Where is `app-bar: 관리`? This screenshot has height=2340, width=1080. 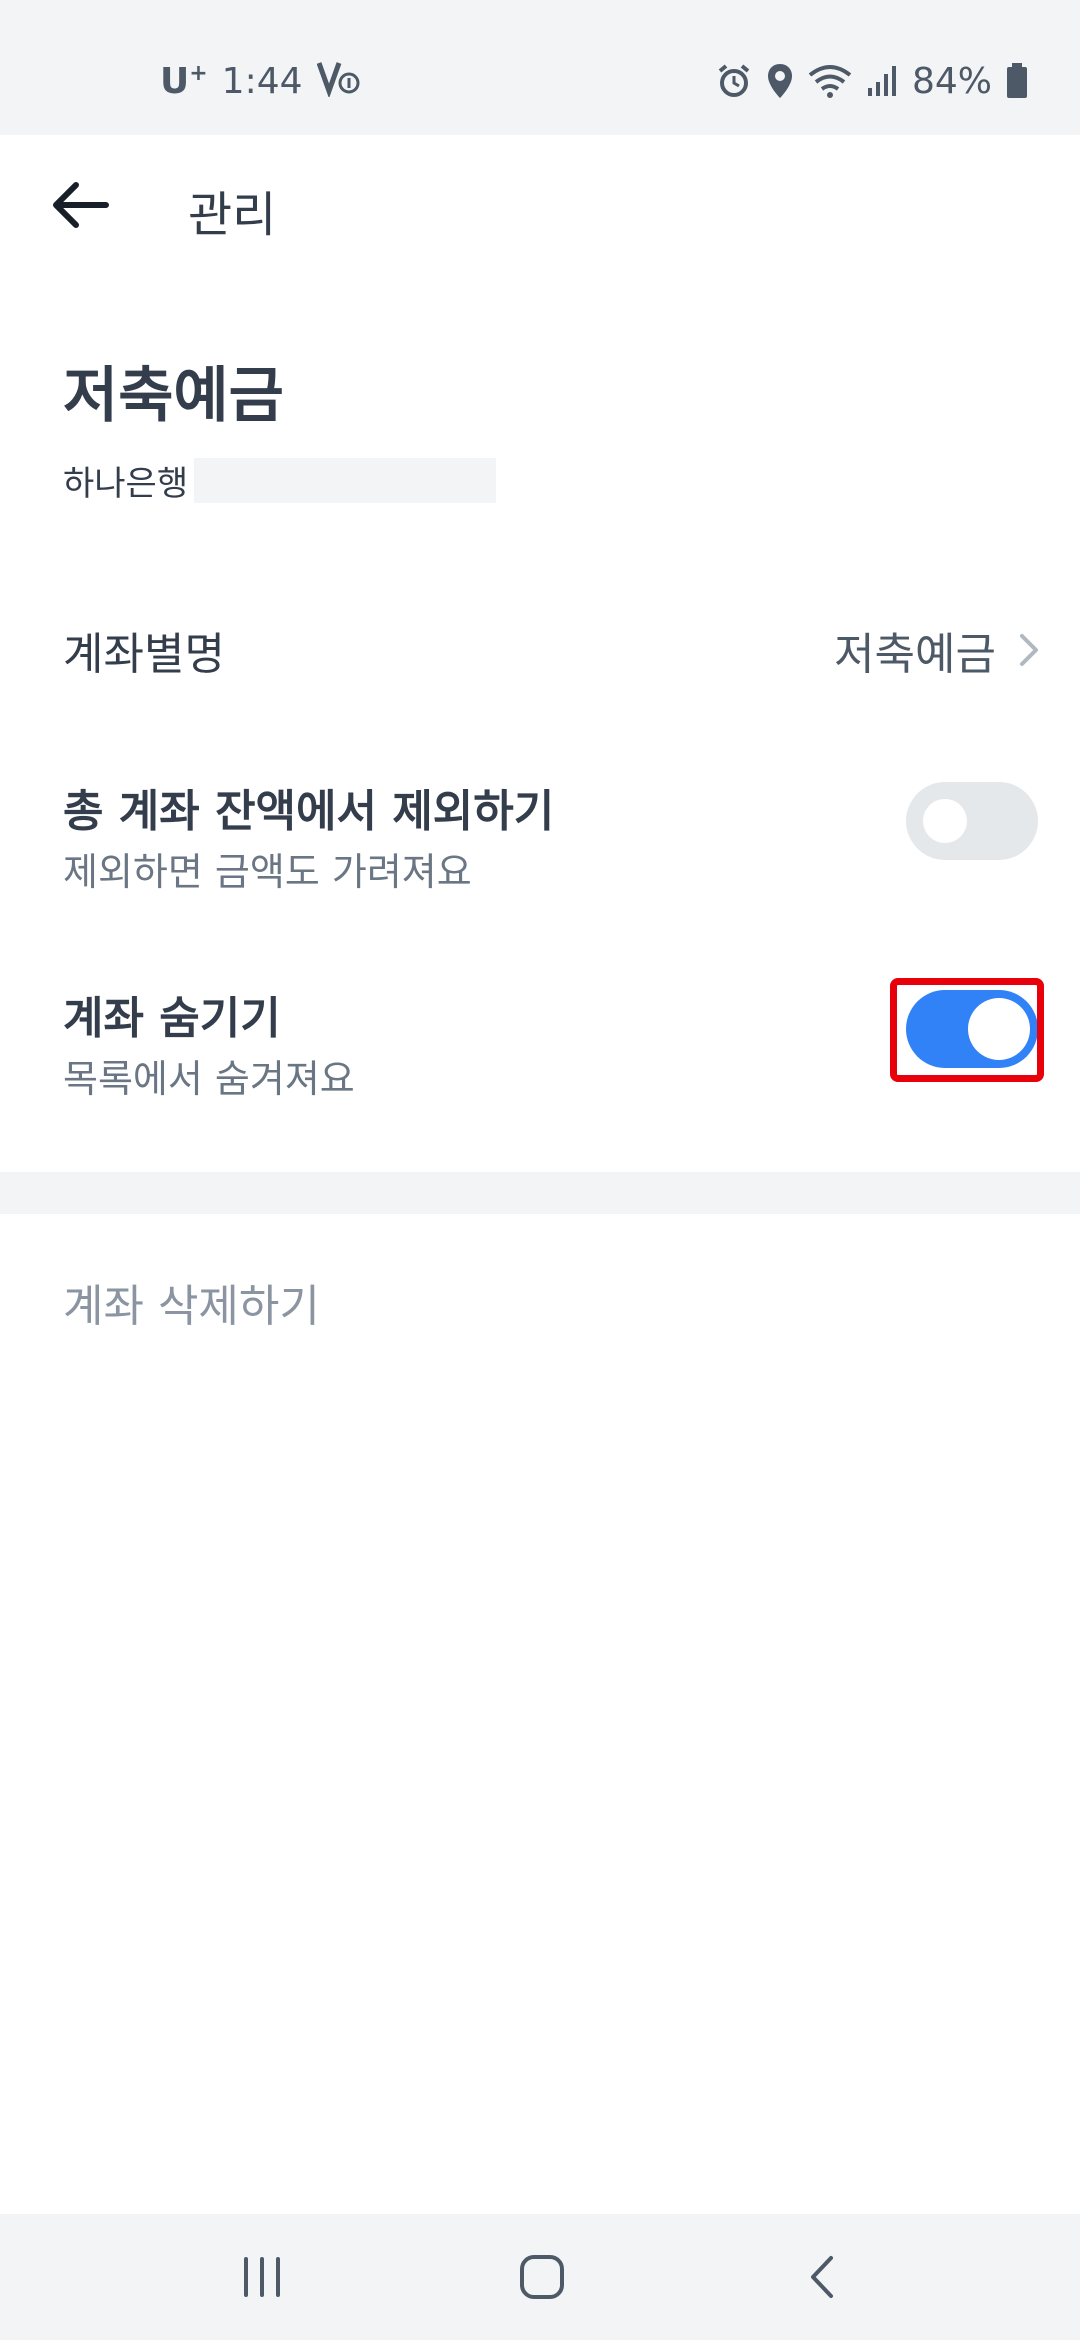 app-bar: 관리 is located at coordinates (540, 205).